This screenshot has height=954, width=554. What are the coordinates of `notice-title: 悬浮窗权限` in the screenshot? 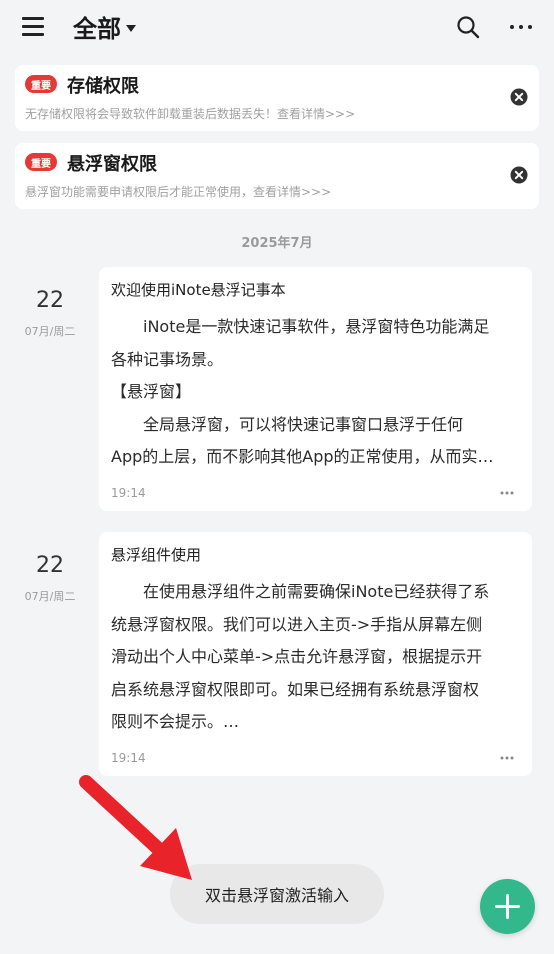 It's located at (112, 164).